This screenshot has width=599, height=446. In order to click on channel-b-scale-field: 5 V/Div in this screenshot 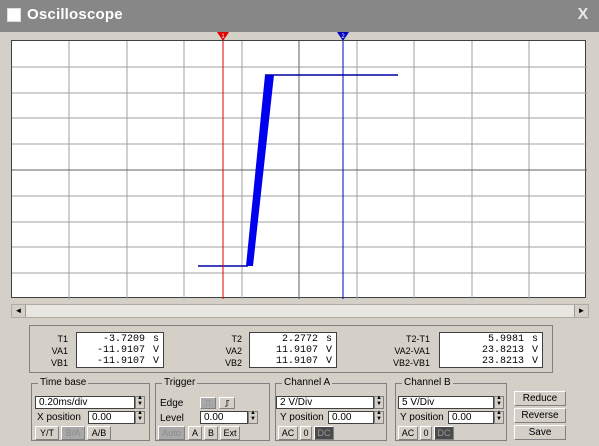, I will do `click(446, 402)`.